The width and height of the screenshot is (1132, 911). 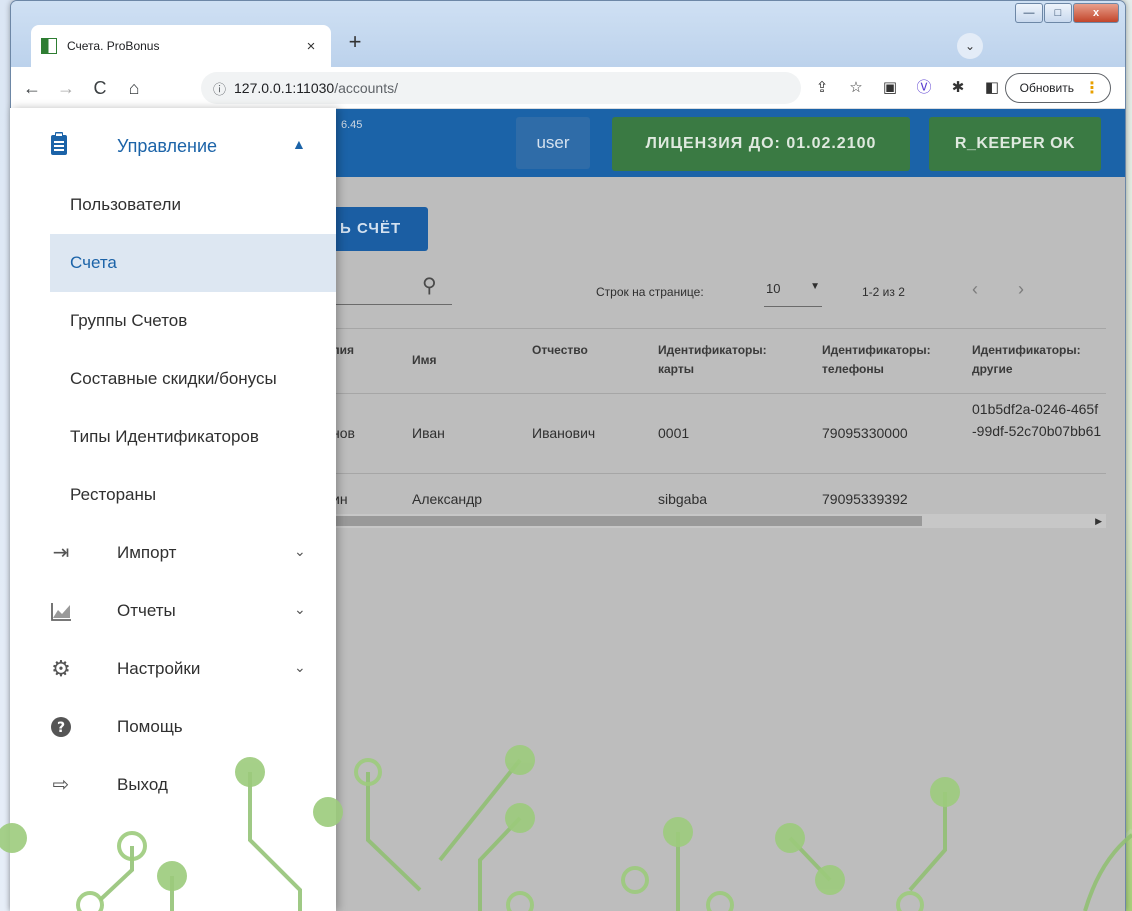 I want to click on scrollbar-thumb, so click(x=627, y=521).